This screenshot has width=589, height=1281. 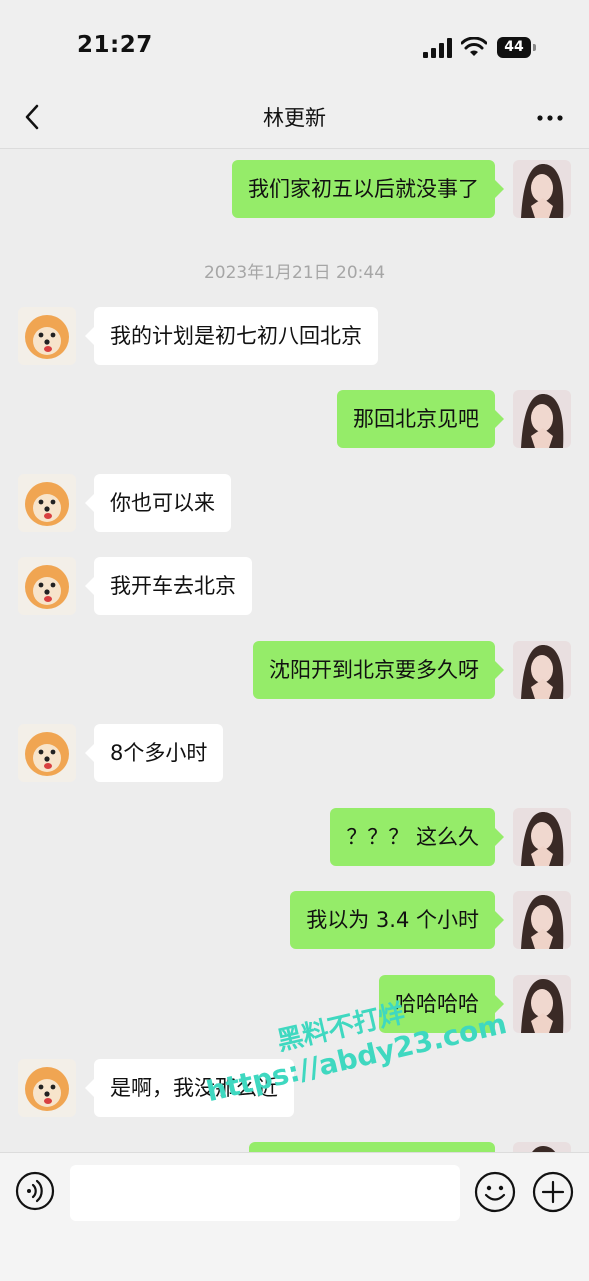 I want to click on message-bubble: ？？？ 这么久, so click(x=417, y=837).